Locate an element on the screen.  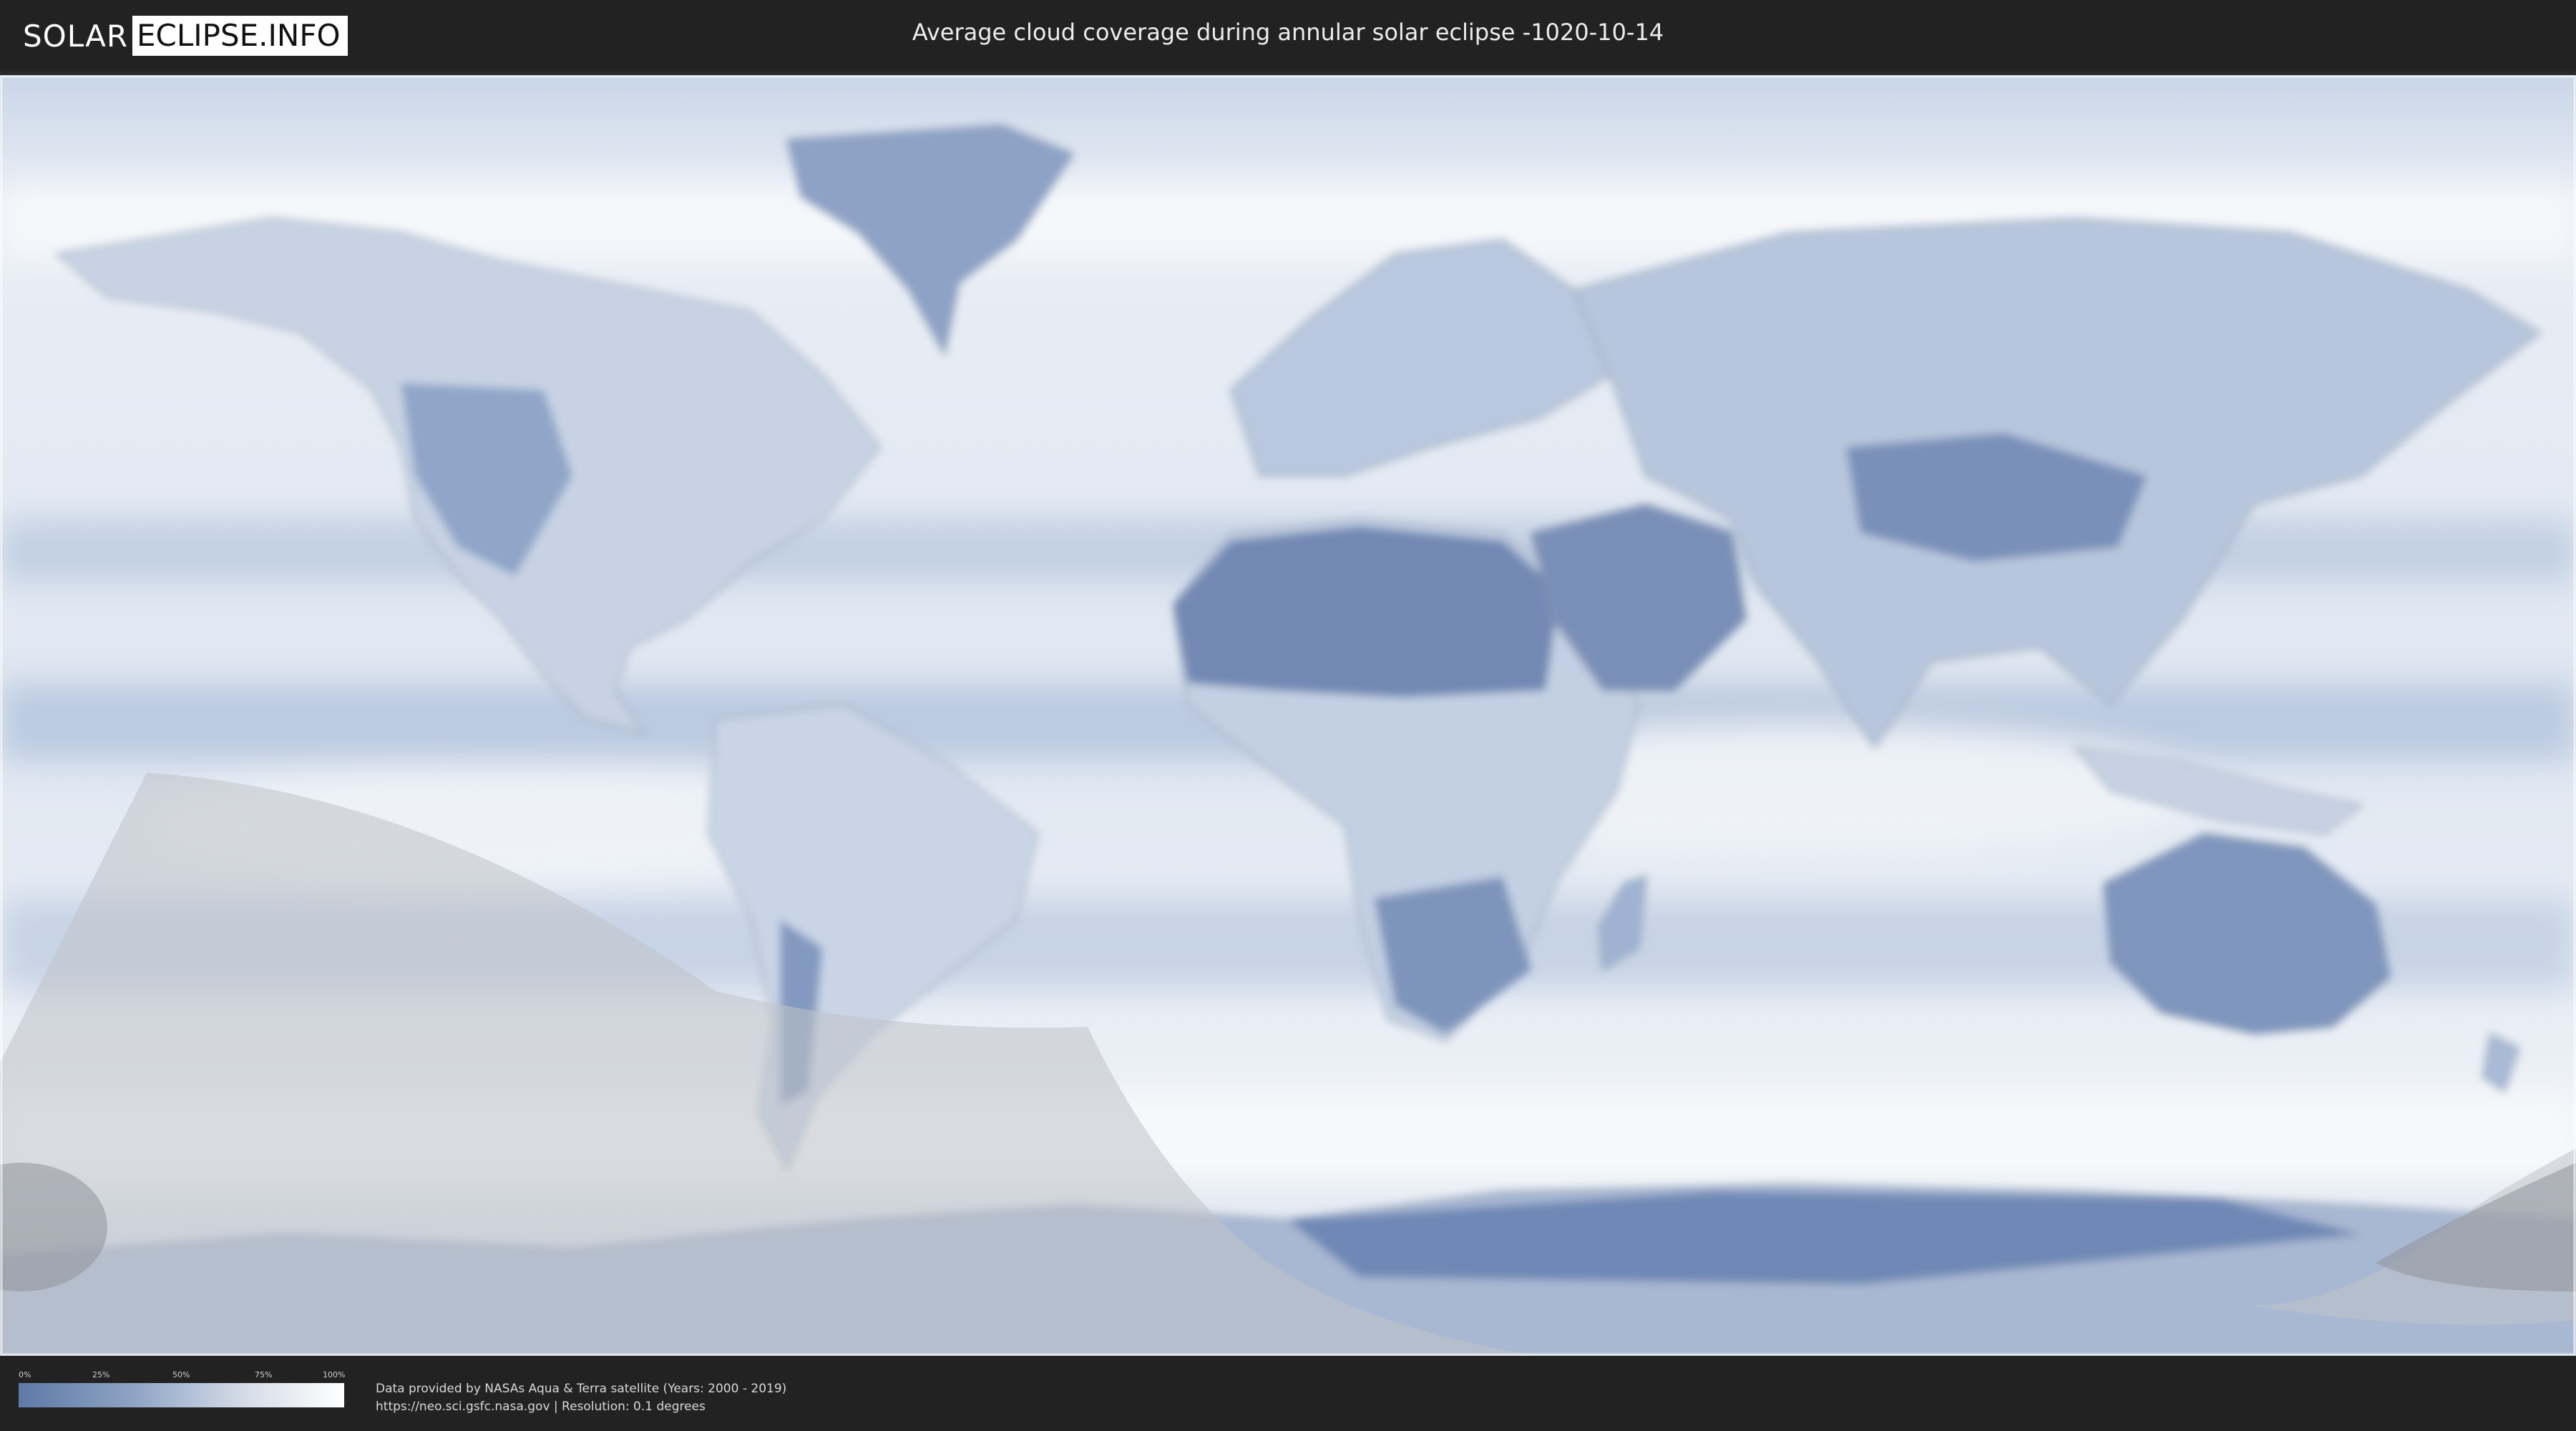
legend-tick-0: 0% is located at coordinates (25, 1374).